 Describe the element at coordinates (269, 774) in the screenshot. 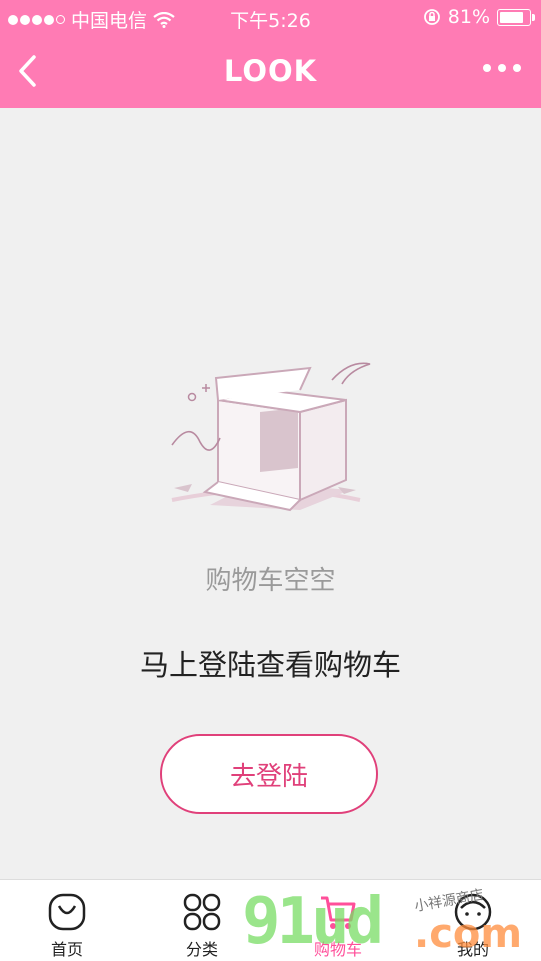

I see `login-button: 去登陆` at that location.